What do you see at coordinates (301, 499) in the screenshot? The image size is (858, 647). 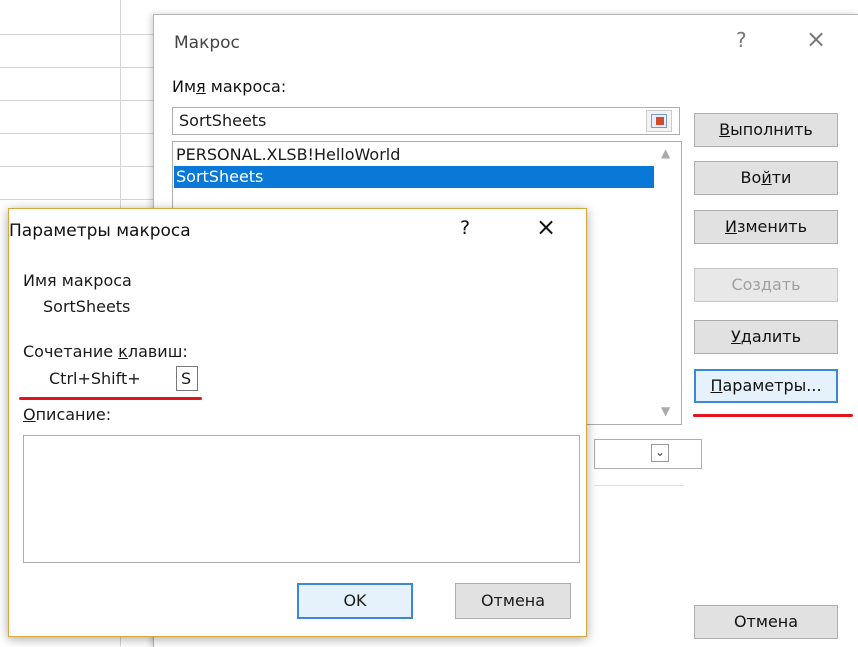 I see `description-input` at bounding box center [301, 499].